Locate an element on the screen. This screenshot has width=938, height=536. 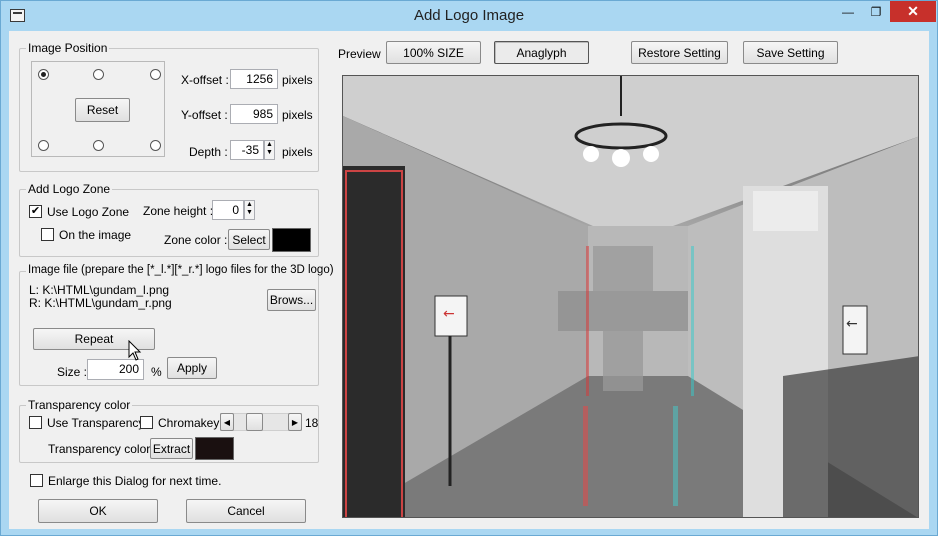
y-offset-unit: pixels is located at coordinates (297, 115).